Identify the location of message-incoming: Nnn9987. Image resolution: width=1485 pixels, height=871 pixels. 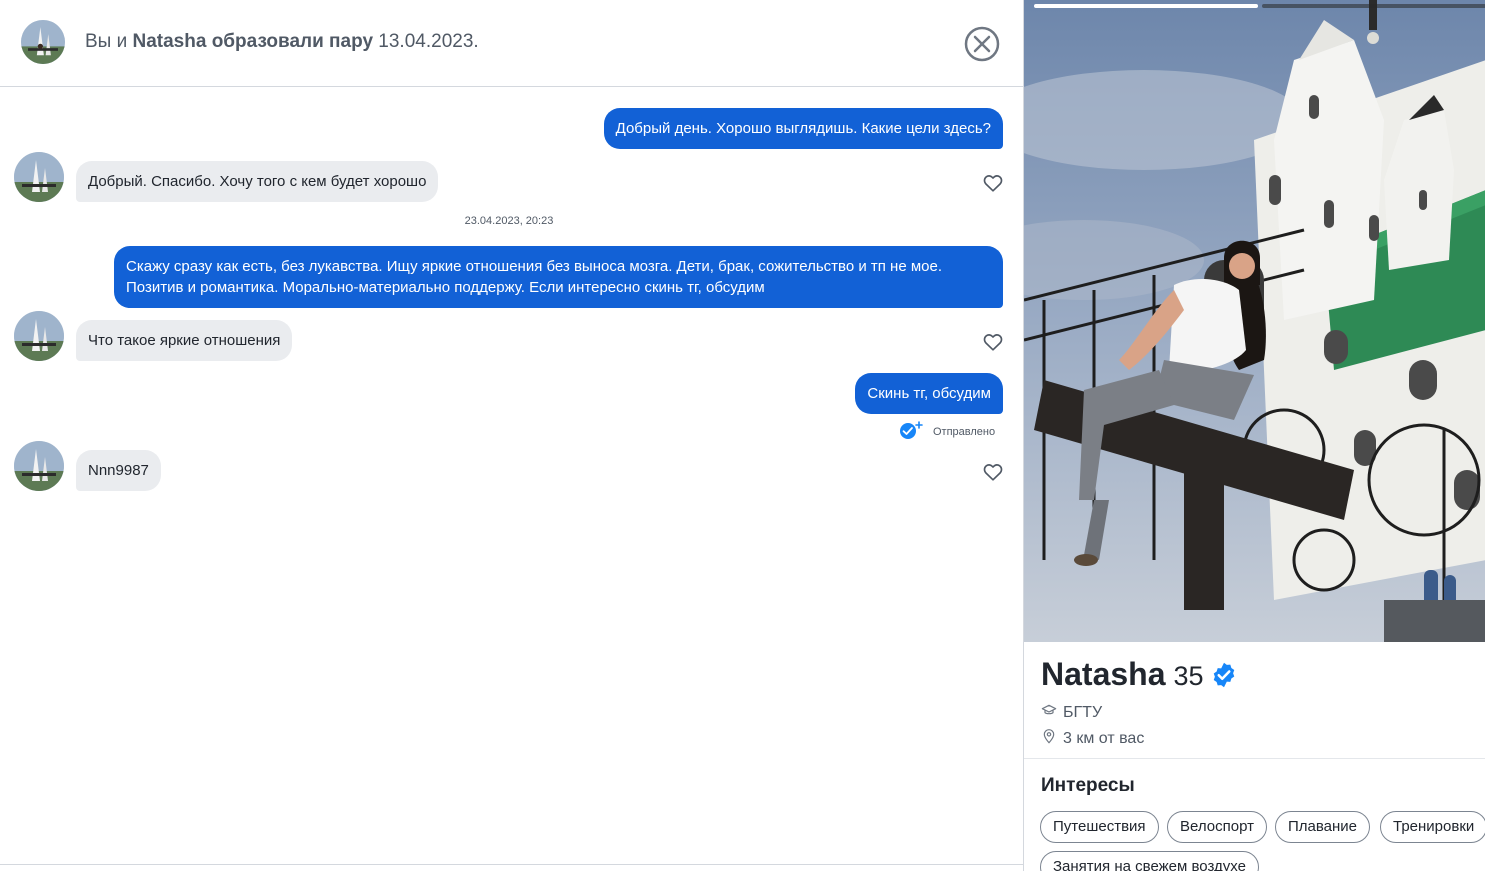
(118, 470).